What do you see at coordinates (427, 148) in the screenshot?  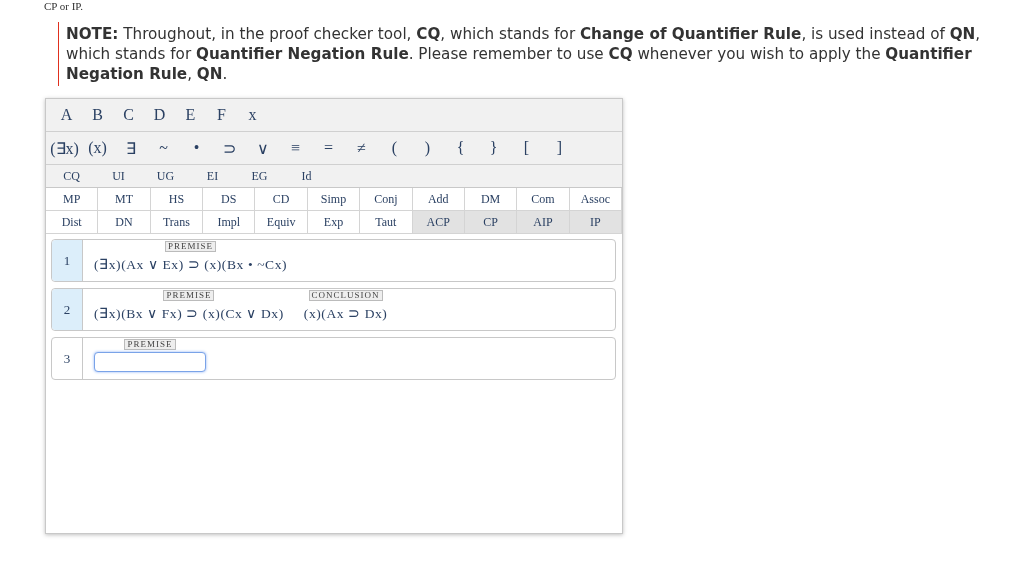 I see `symbol-key: )` at bounding box center [427, 148].